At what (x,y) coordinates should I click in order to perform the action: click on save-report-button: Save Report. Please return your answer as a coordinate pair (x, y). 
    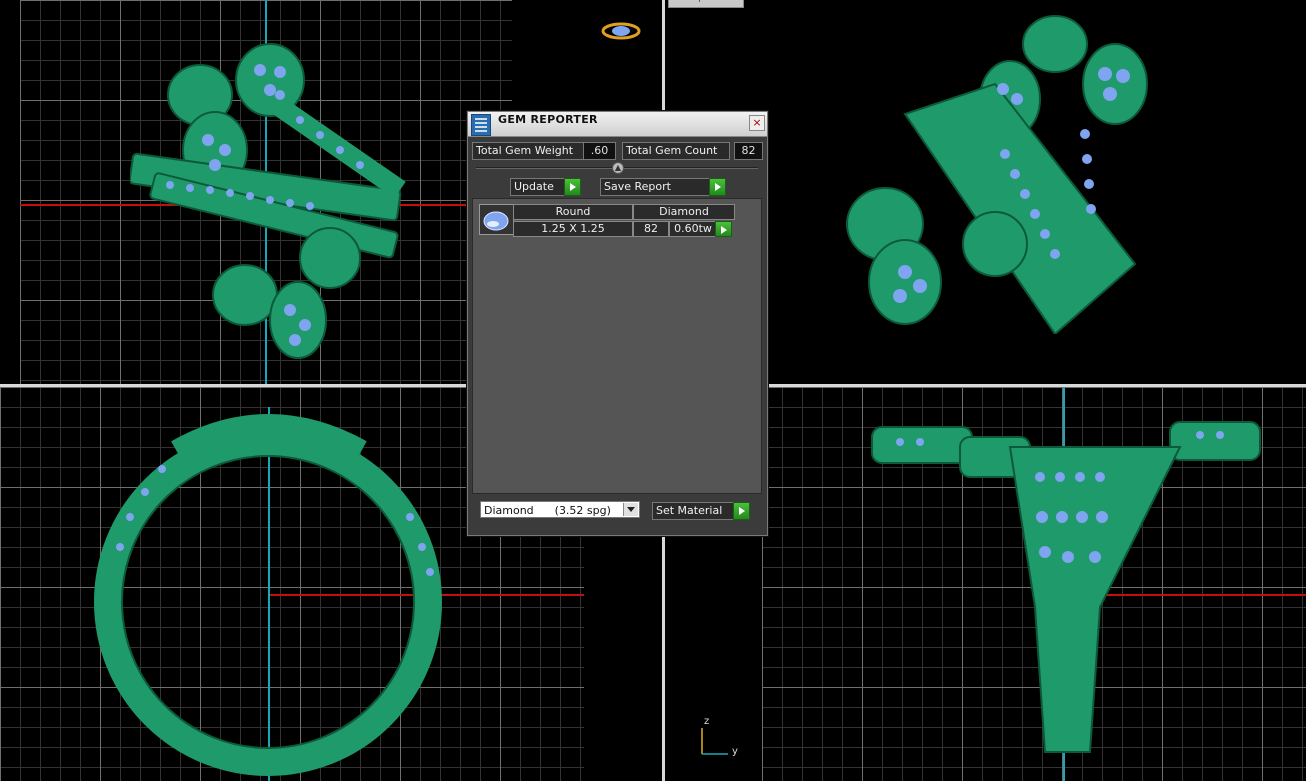
    Looking at the image, I should click on (663, 187).